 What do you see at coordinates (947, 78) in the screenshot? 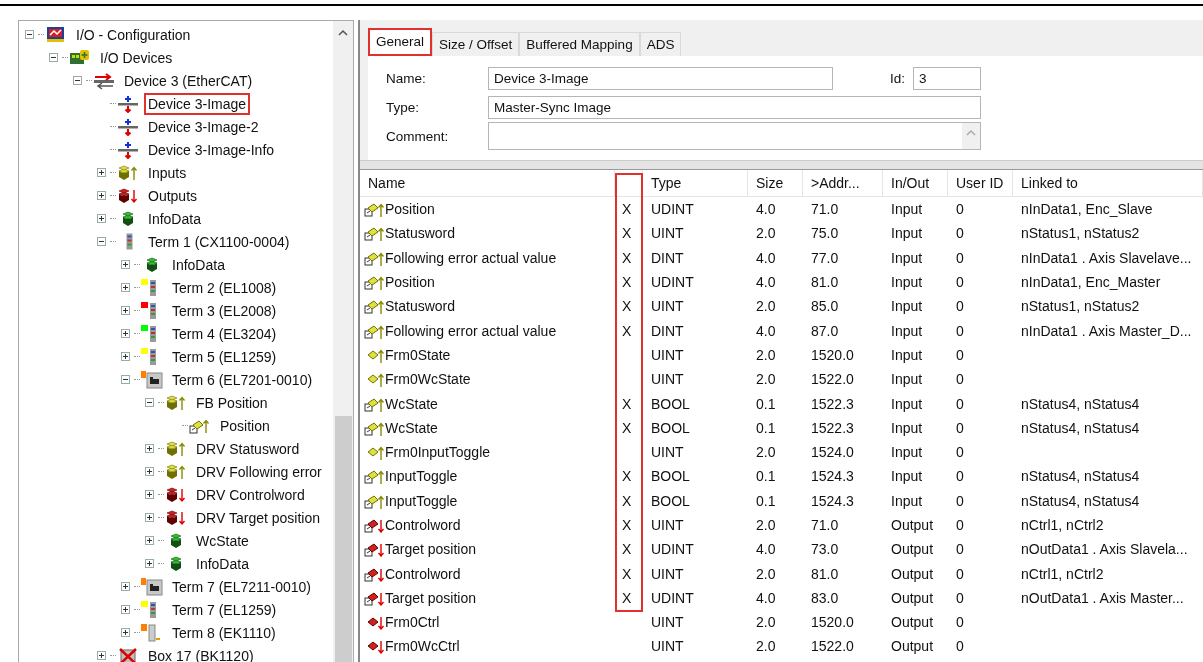
I see `input-field: 3` at bounding box center [947, 78].